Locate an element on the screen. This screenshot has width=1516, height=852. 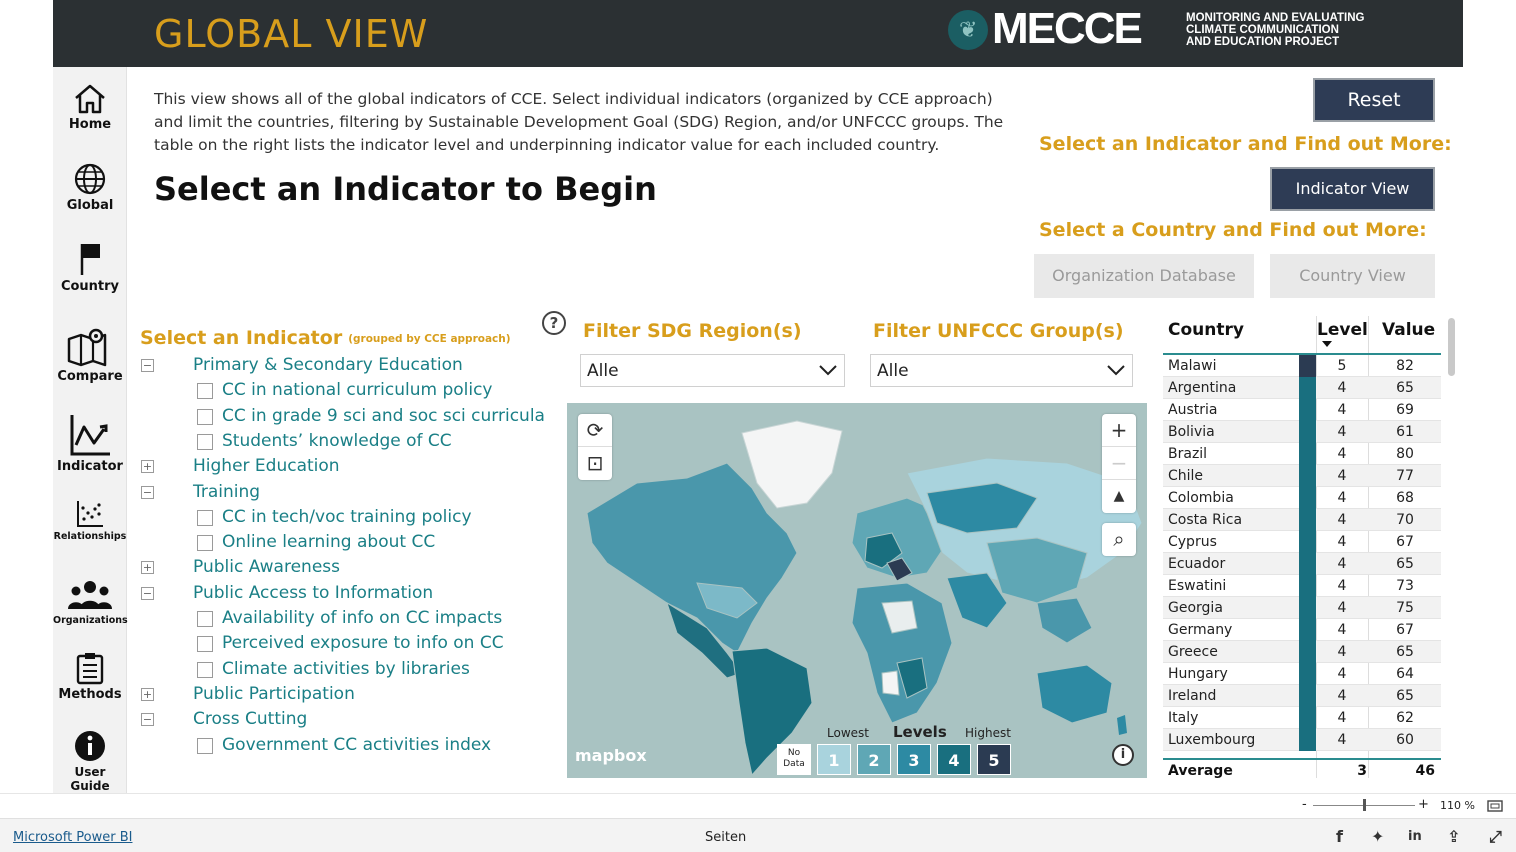
zoom-in-button: + is located at coordinates (1119, 430).